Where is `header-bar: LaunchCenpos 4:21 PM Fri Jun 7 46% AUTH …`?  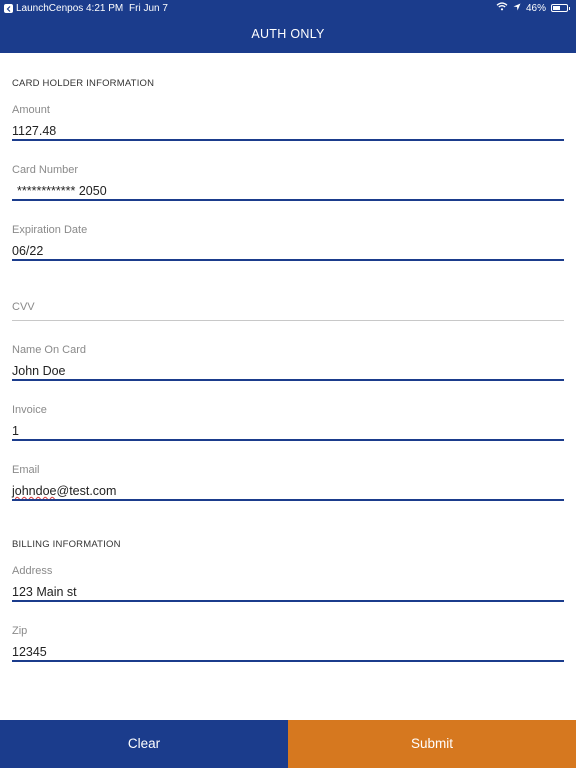 header-bar: LaunchCenpos 4:21 PM Fri Jun 7 46% AUTH … is located at coordinates (288, 26).